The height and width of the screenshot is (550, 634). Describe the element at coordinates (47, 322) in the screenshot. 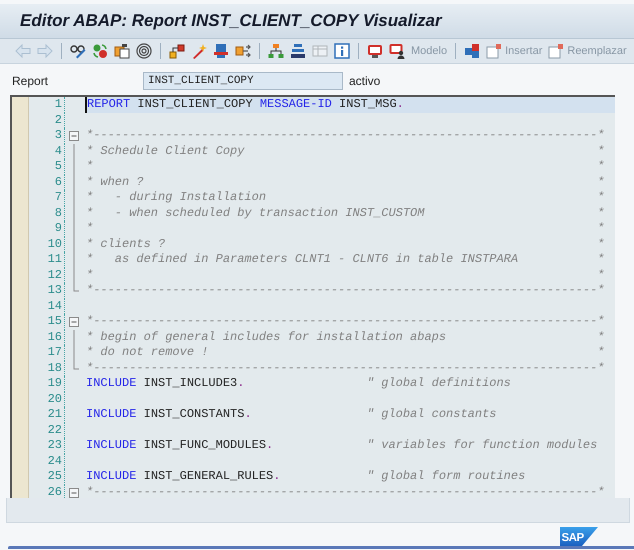

I see `line-number: 15` at that location.